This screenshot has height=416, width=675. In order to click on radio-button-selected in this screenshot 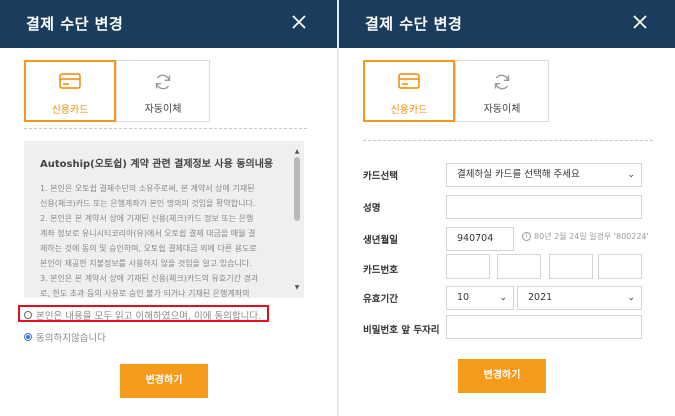, I will do `click(28, 337)`.